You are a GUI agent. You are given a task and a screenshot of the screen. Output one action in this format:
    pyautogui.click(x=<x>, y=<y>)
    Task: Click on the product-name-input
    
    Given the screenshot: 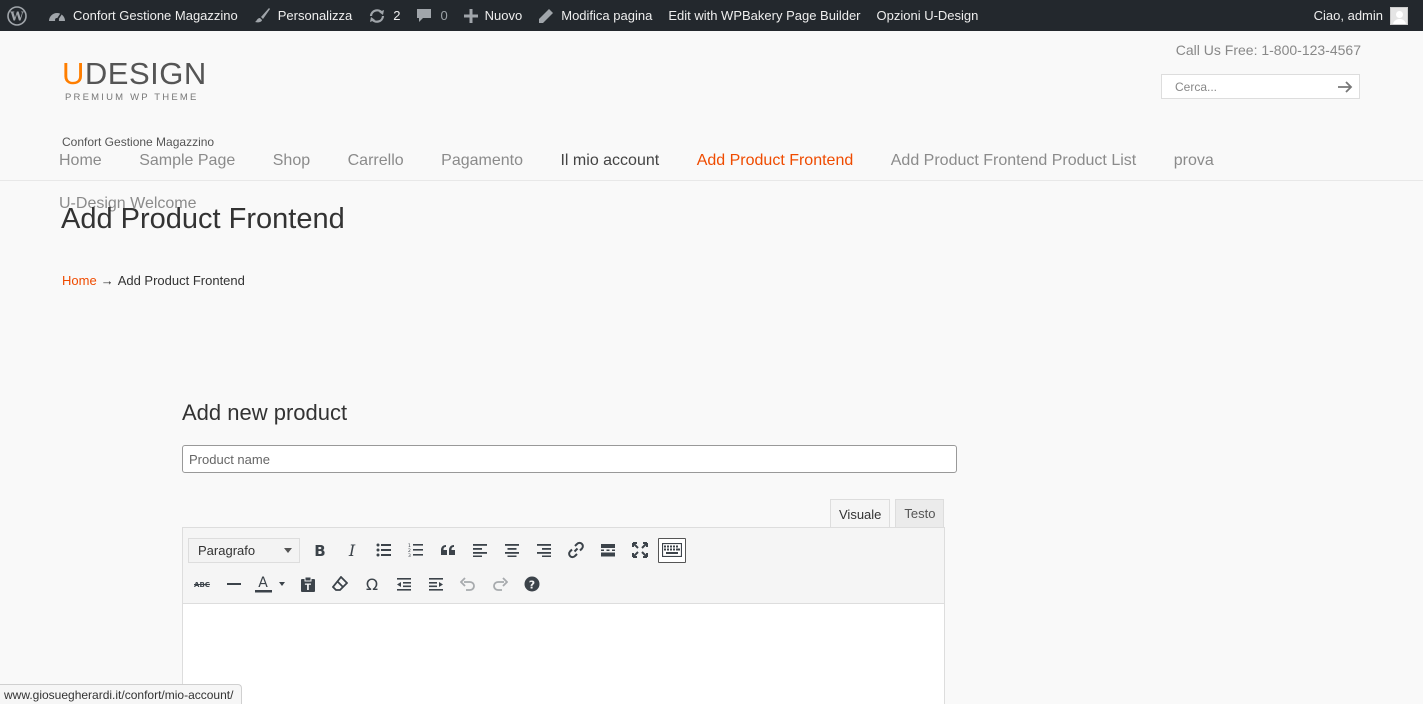 What is the action you would take?
    pyautogui.click(x=569, y=459)
    